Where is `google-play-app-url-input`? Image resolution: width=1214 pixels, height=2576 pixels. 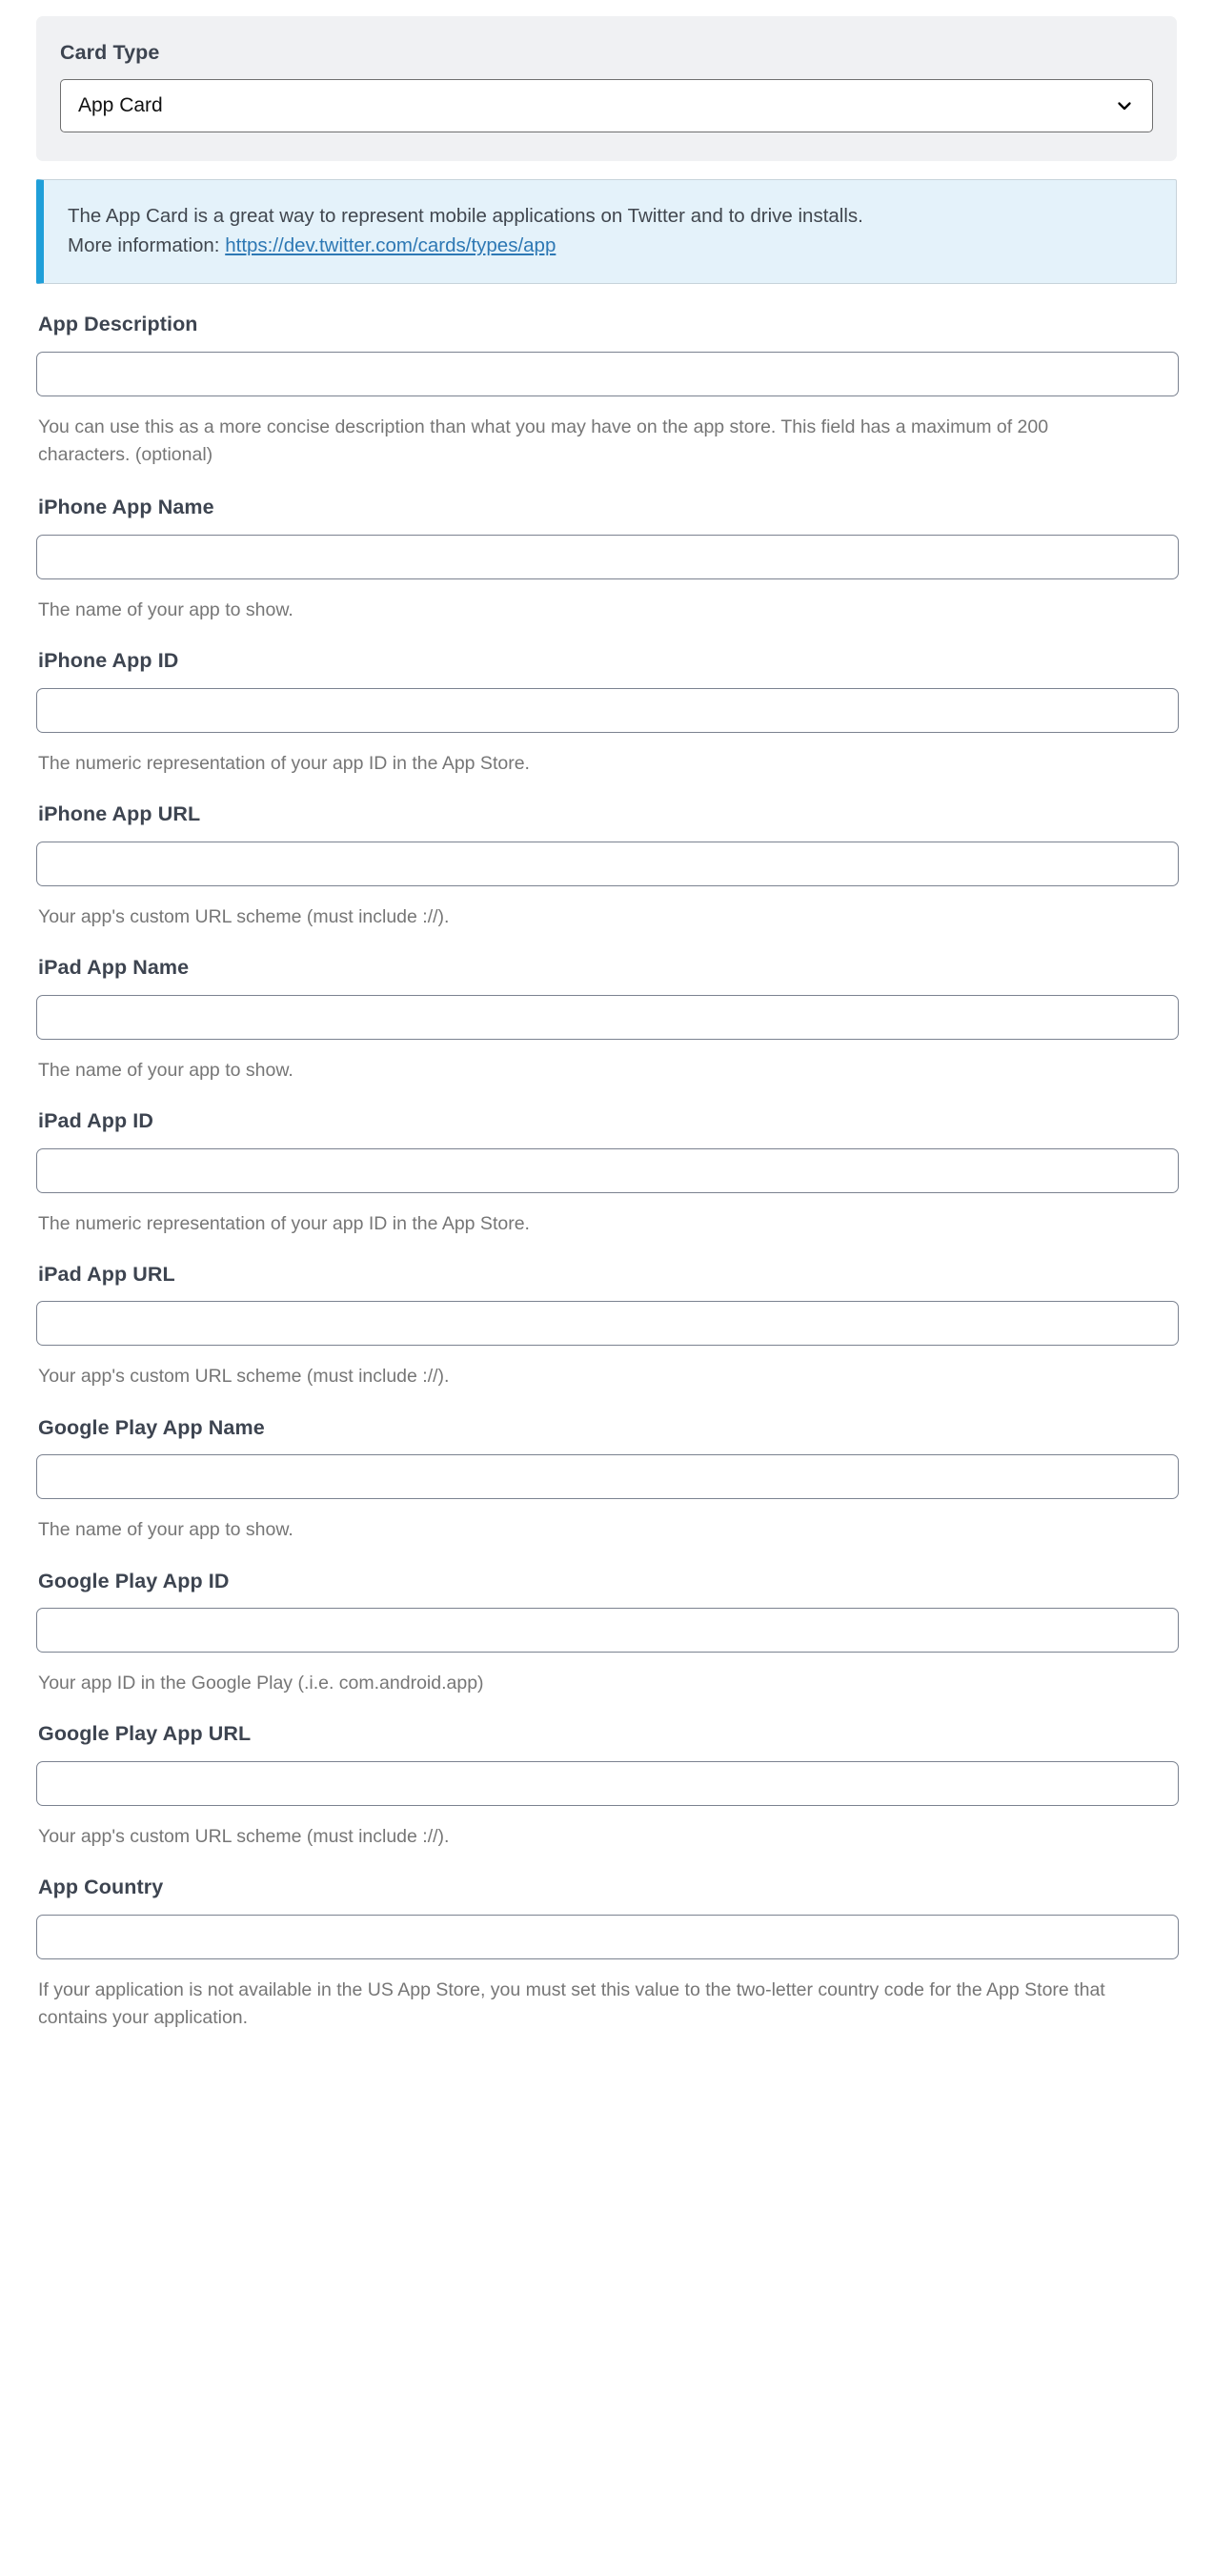
google-play-app-url-input is located at coordinates (607, 1784).